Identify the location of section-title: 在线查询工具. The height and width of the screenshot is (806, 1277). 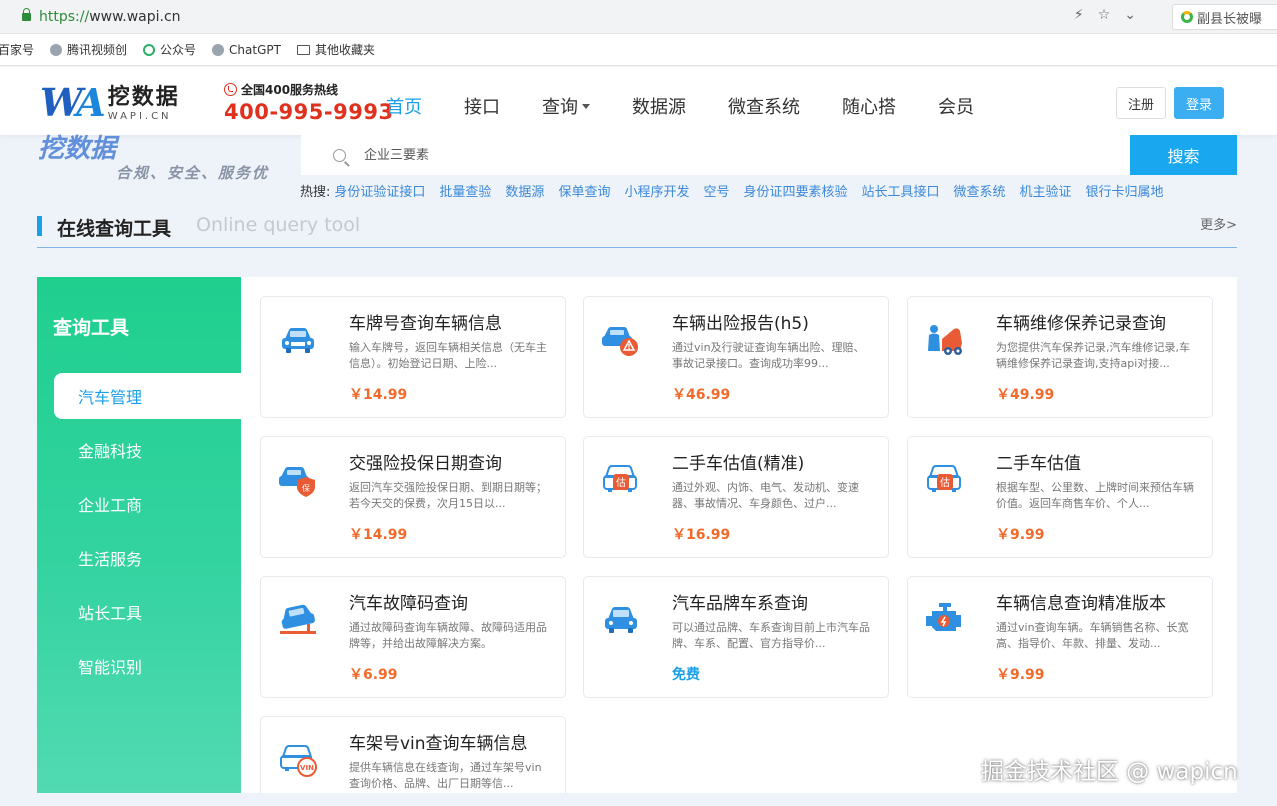
(114, 229).